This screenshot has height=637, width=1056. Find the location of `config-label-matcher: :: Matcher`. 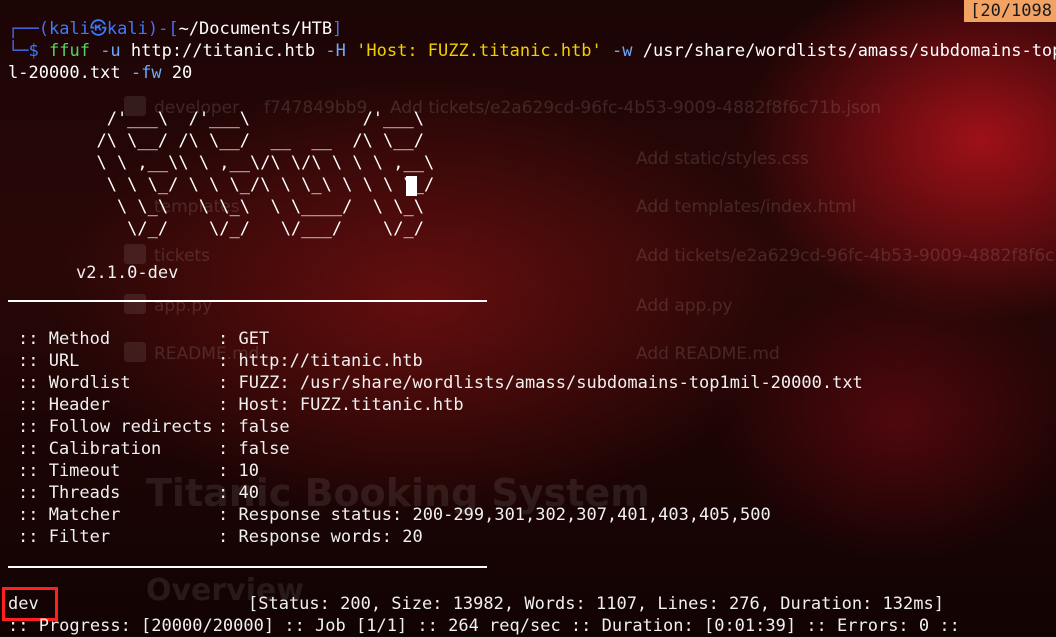

config-label-matcher: :: Matcher is located at coordinates (69, 515).